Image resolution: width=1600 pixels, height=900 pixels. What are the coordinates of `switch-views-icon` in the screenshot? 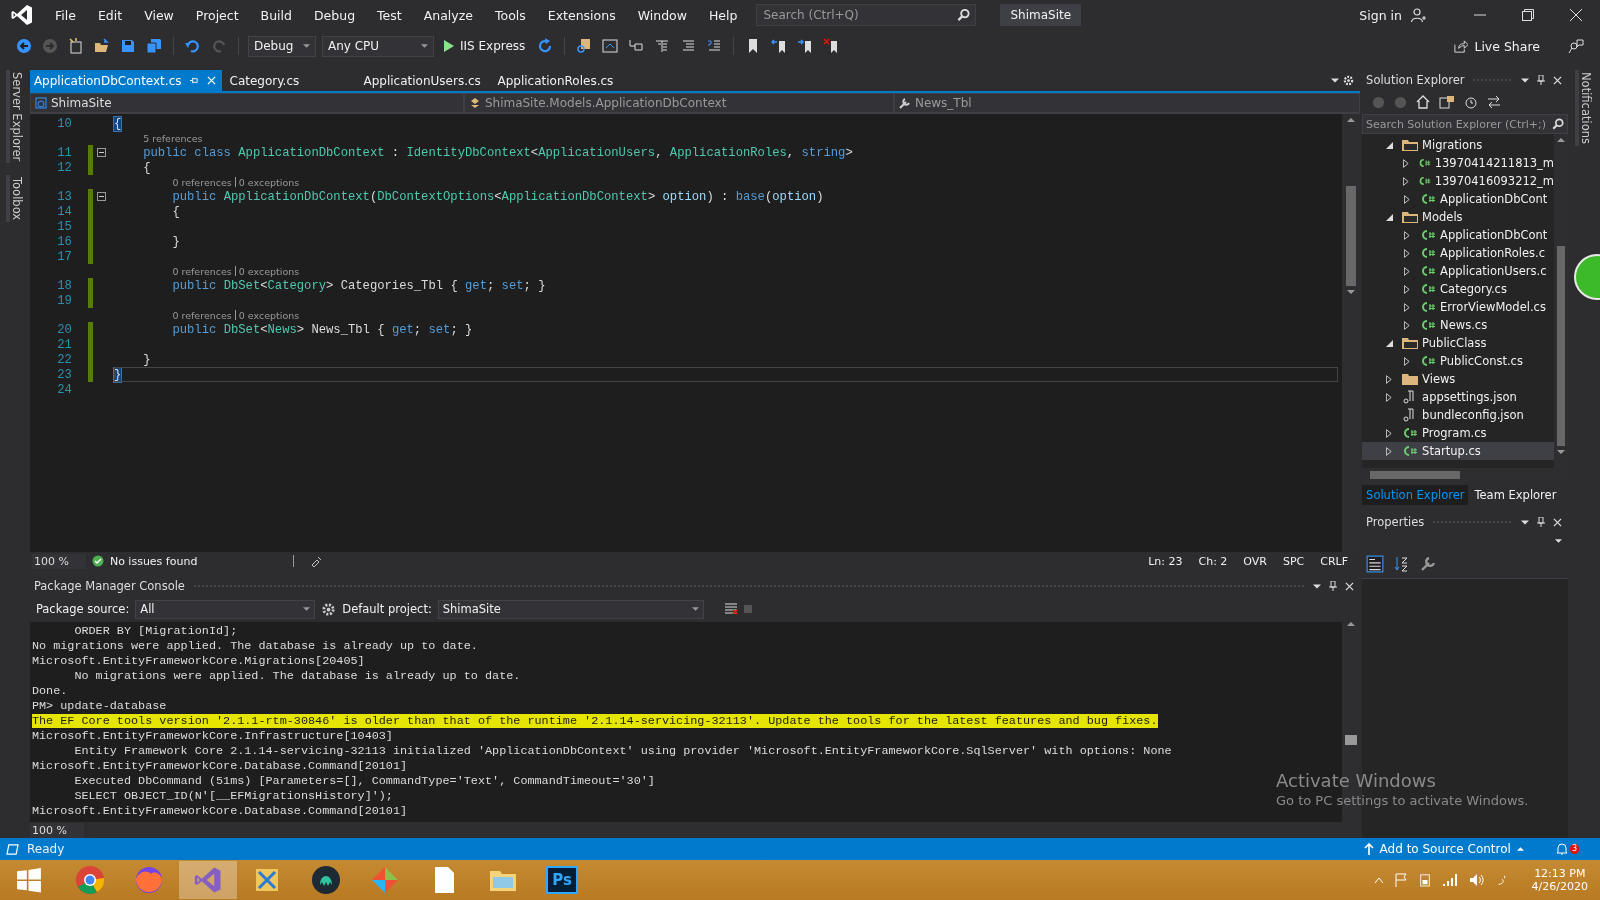 It's located at (1447, 102).